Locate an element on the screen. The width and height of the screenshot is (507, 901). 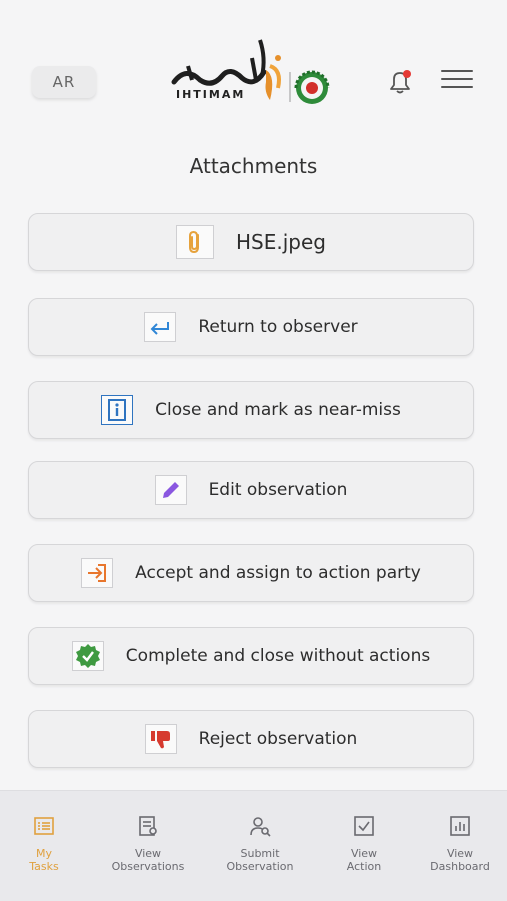
close-near-miss-button: Close and mark as near-miss is located at coordinates (251, 410).